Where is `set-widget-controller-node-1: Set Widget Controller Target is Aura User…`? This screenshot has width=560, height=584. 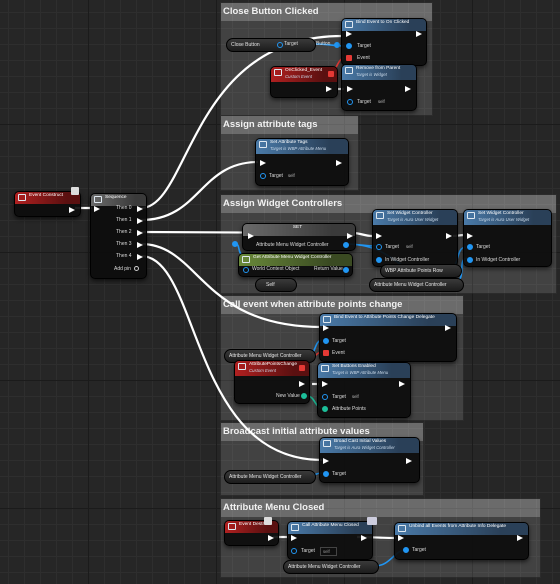
set-widget-controller-node-1: Set Widget Controller Target is Aura User… is located at coordinates (415, 238).